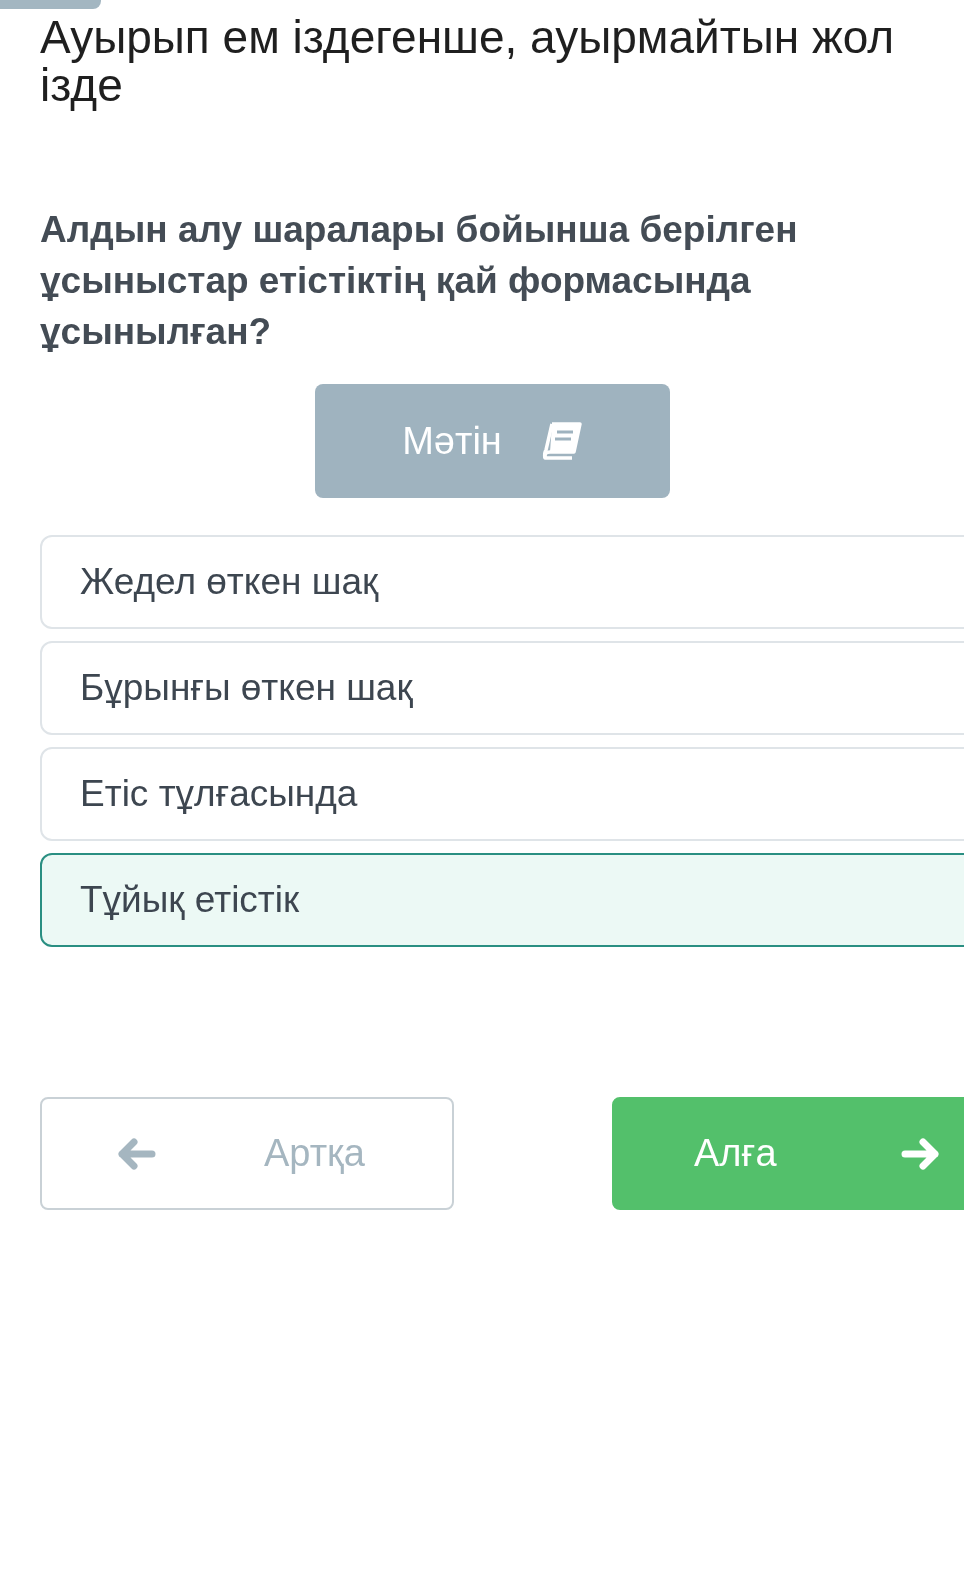 The height and width of the screenshot is (1584, 964). What do you see at coordinates (502, 794) in the screenshot?
I see `answer-option: Етіс тұлғасында` at bounding box center [502, 794].